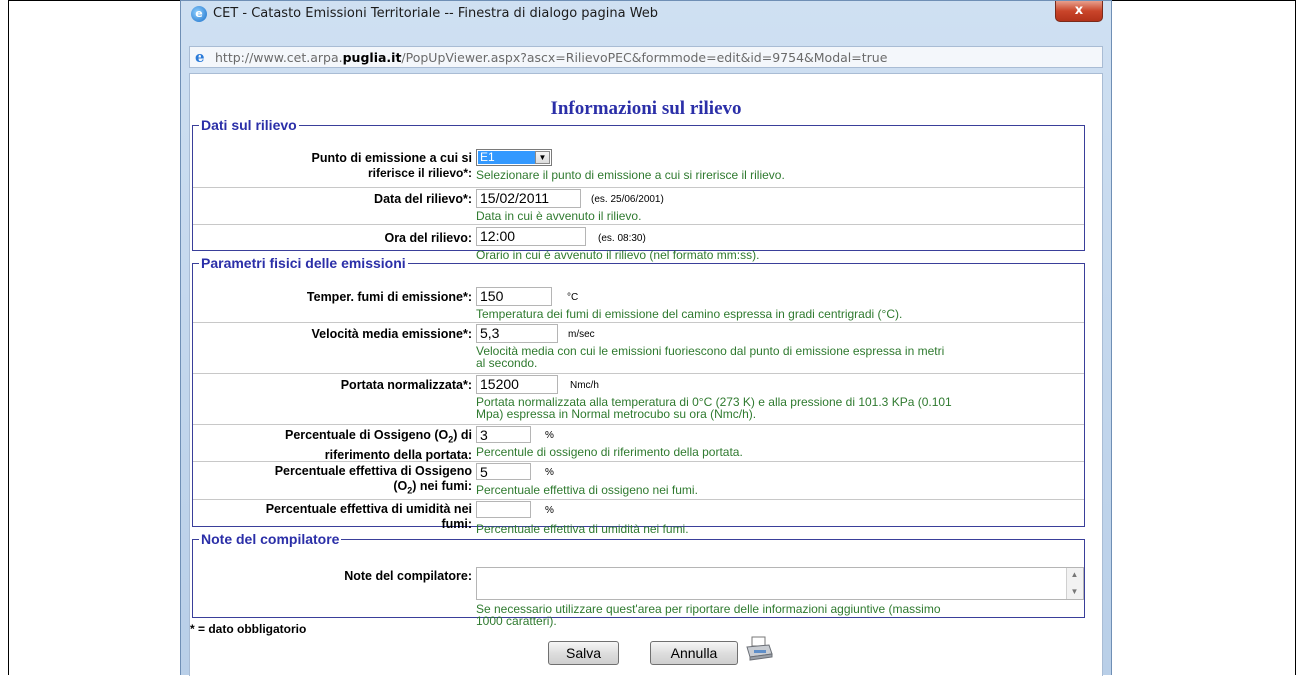 Image resolution: width=1310 pixels, height=676 pixels. Describe the element at coordinates (1074, 583) in the screenshot. I see `note-scrollbar: ▲ ▼` at that location.